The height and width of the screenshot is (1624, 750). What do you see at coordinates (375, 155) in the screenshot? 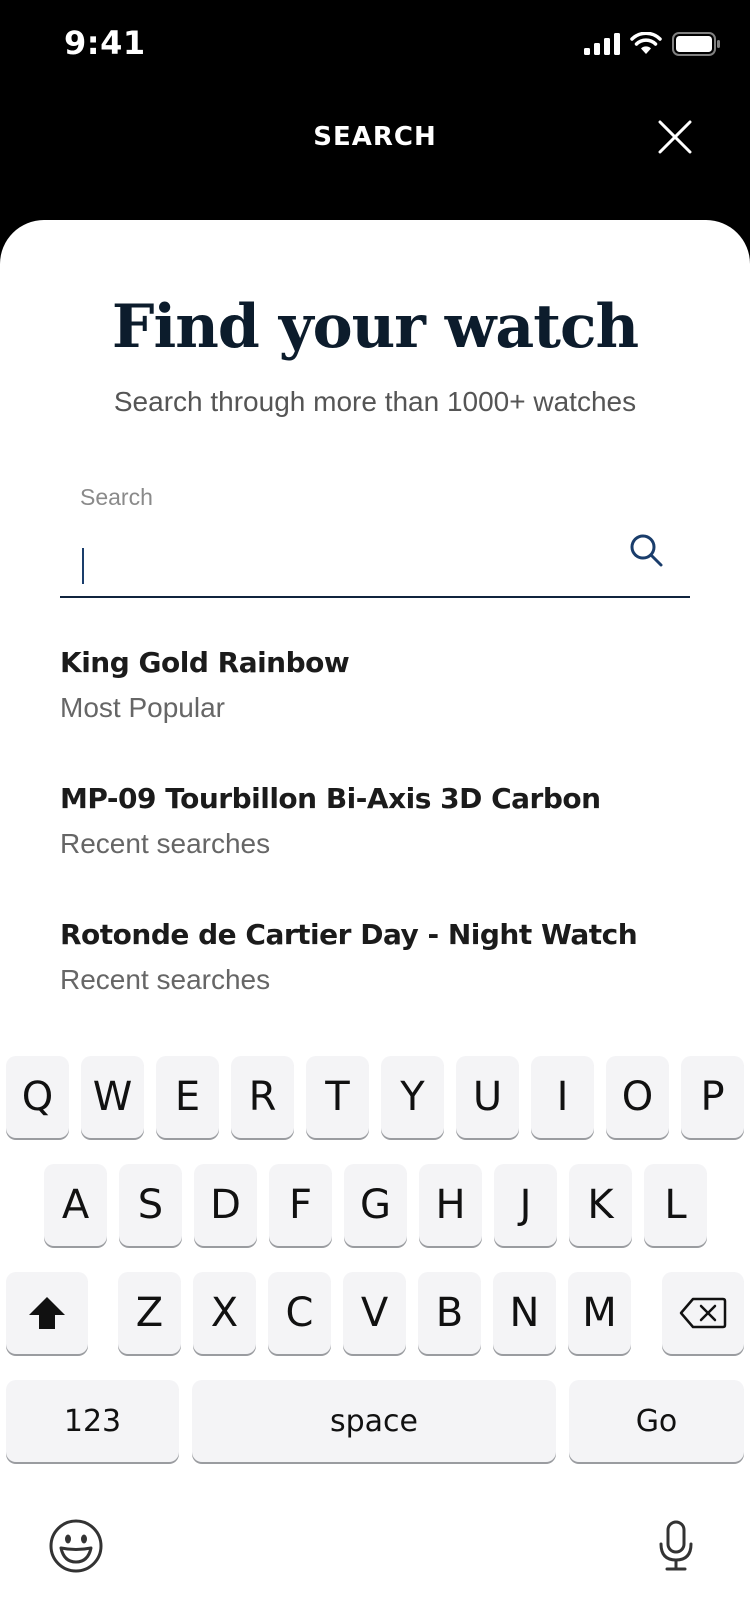
I see `nav-bar: SEARCH` at bounding box center [375, 155].